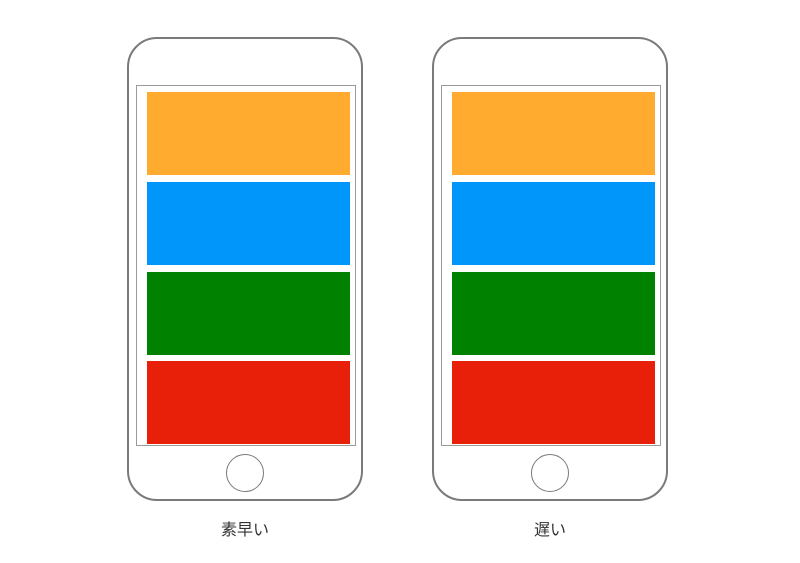 The width and height of the screenshot is (800, 563). What do you see at coordinates (549, 529) in the screenshot?
I see `caption-slow: 遅い` at bounding box center [549, 529].